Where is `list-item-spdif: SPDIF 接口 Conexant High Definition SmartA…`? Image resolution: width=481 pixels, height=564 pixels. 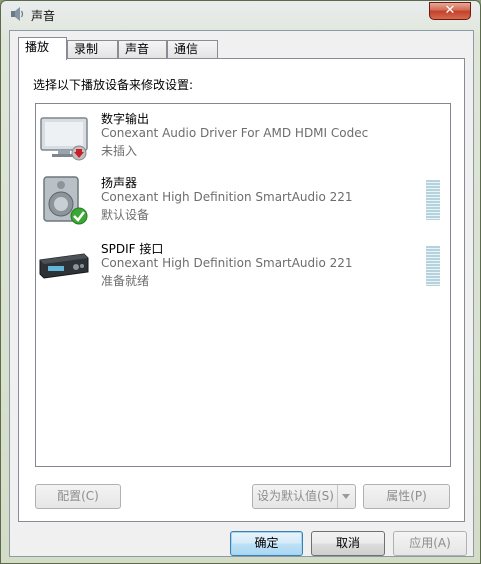
list-item-spdif: SPDIF 接口 Conexant High Definition SmartA… is located at coordinates (243, 265).